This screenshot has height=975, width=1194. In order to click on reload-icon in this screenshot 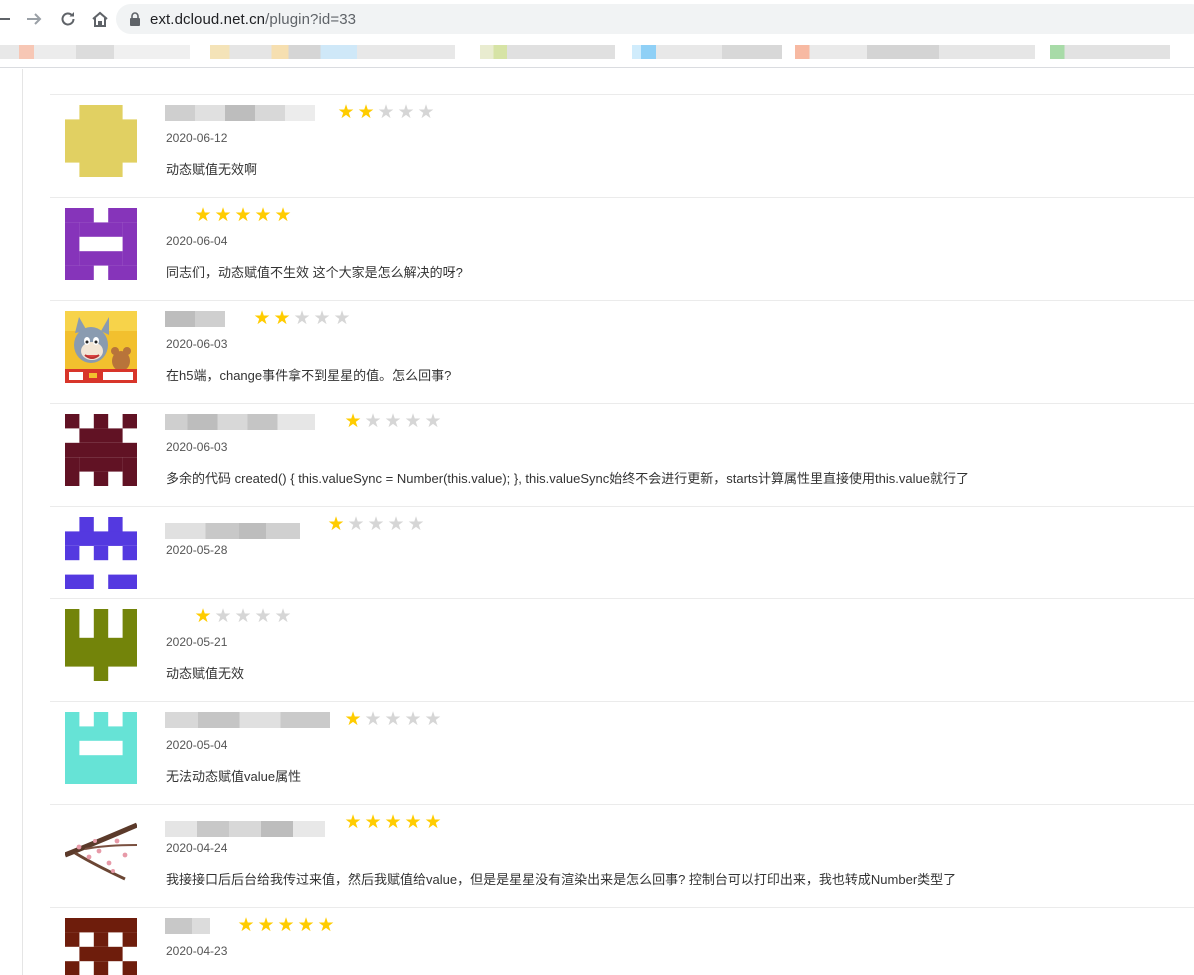, I will do `click(68, 19)`.